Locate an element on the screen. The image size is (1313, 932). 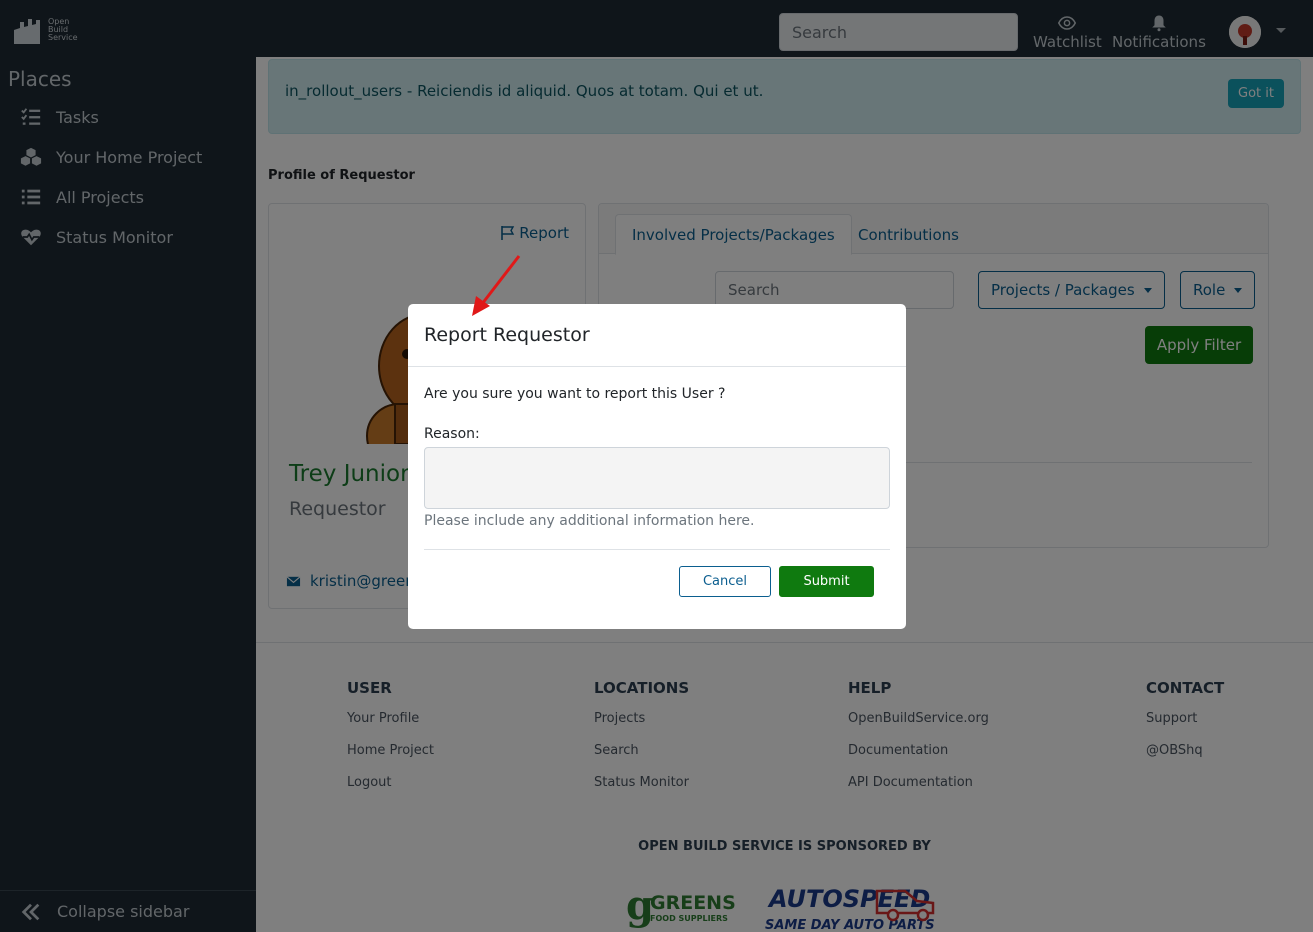
reason-textarea is located at coordinates (657, 478).